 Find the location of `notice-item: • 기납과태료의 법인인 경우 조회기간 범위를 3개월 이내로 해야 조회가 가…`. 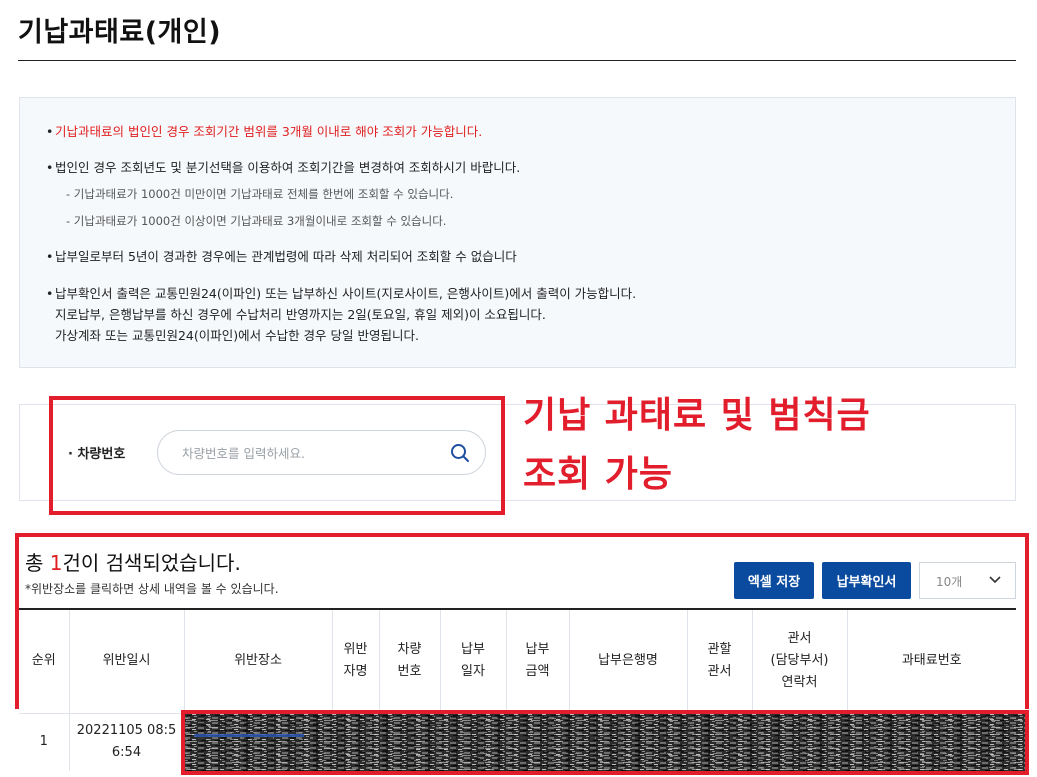

notice-item: • 기납과태료의 법인인 경우 조회기간 범위를 3개월 이내로 해야 조회가 가… is located at coordinates (264, 131).